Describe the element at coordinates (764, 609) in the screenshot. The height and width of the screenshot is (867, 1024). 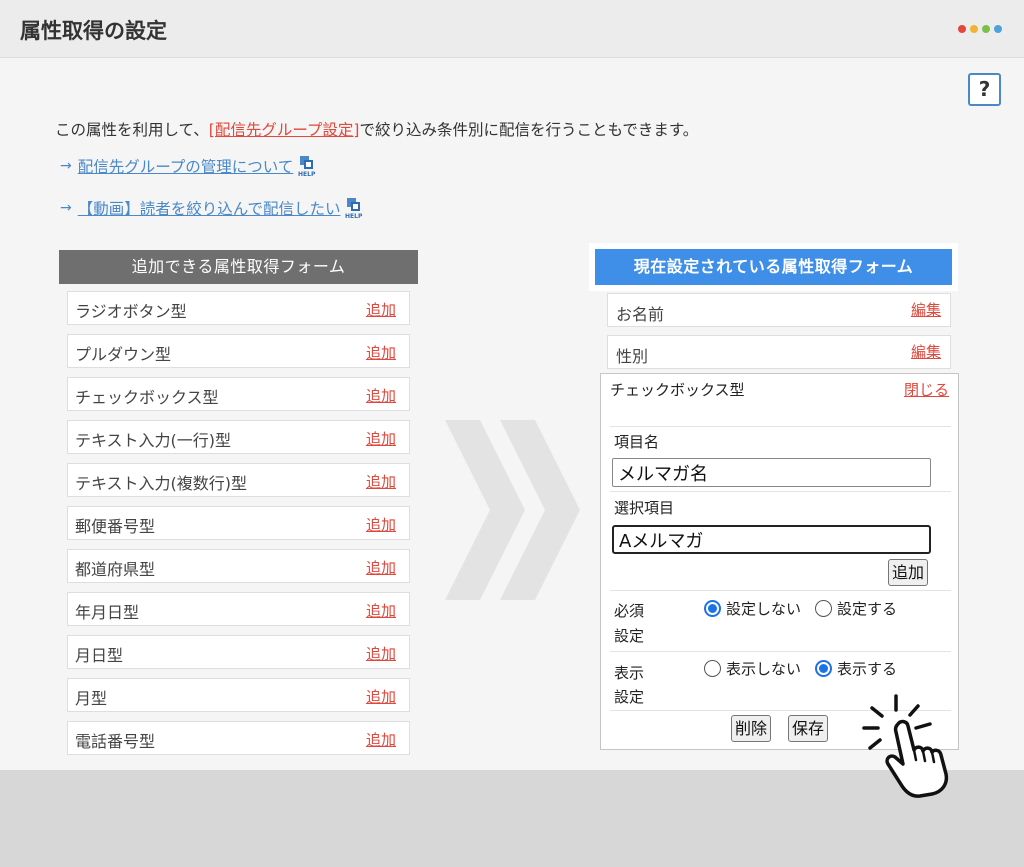
I see `radio-label: 設定しない` at that location.